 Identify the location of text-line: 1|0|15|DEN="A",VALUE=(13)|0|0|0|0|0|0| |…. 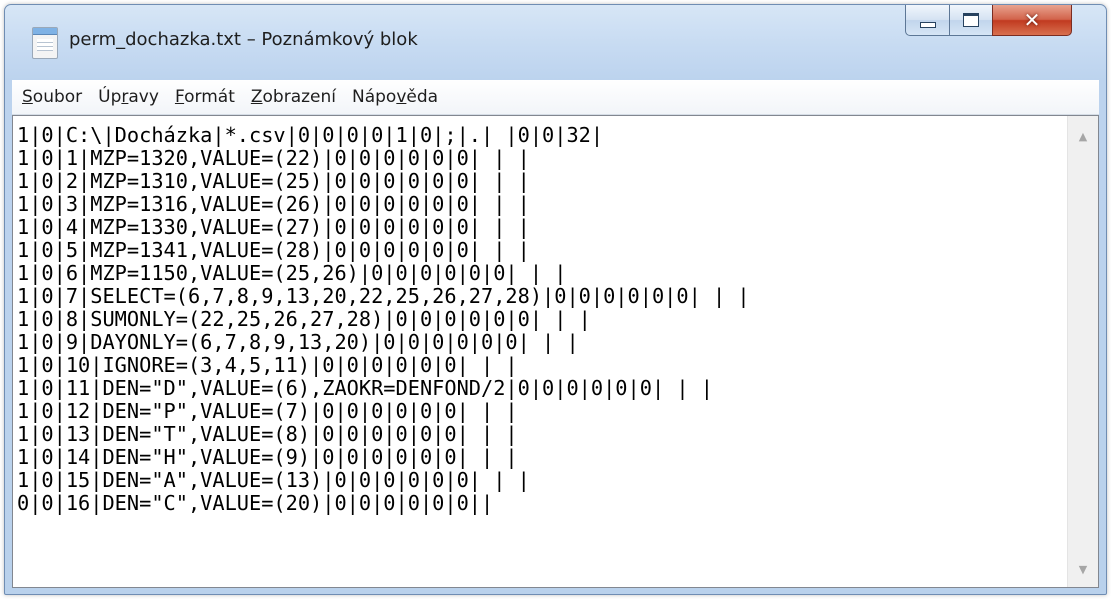
(273, 480).